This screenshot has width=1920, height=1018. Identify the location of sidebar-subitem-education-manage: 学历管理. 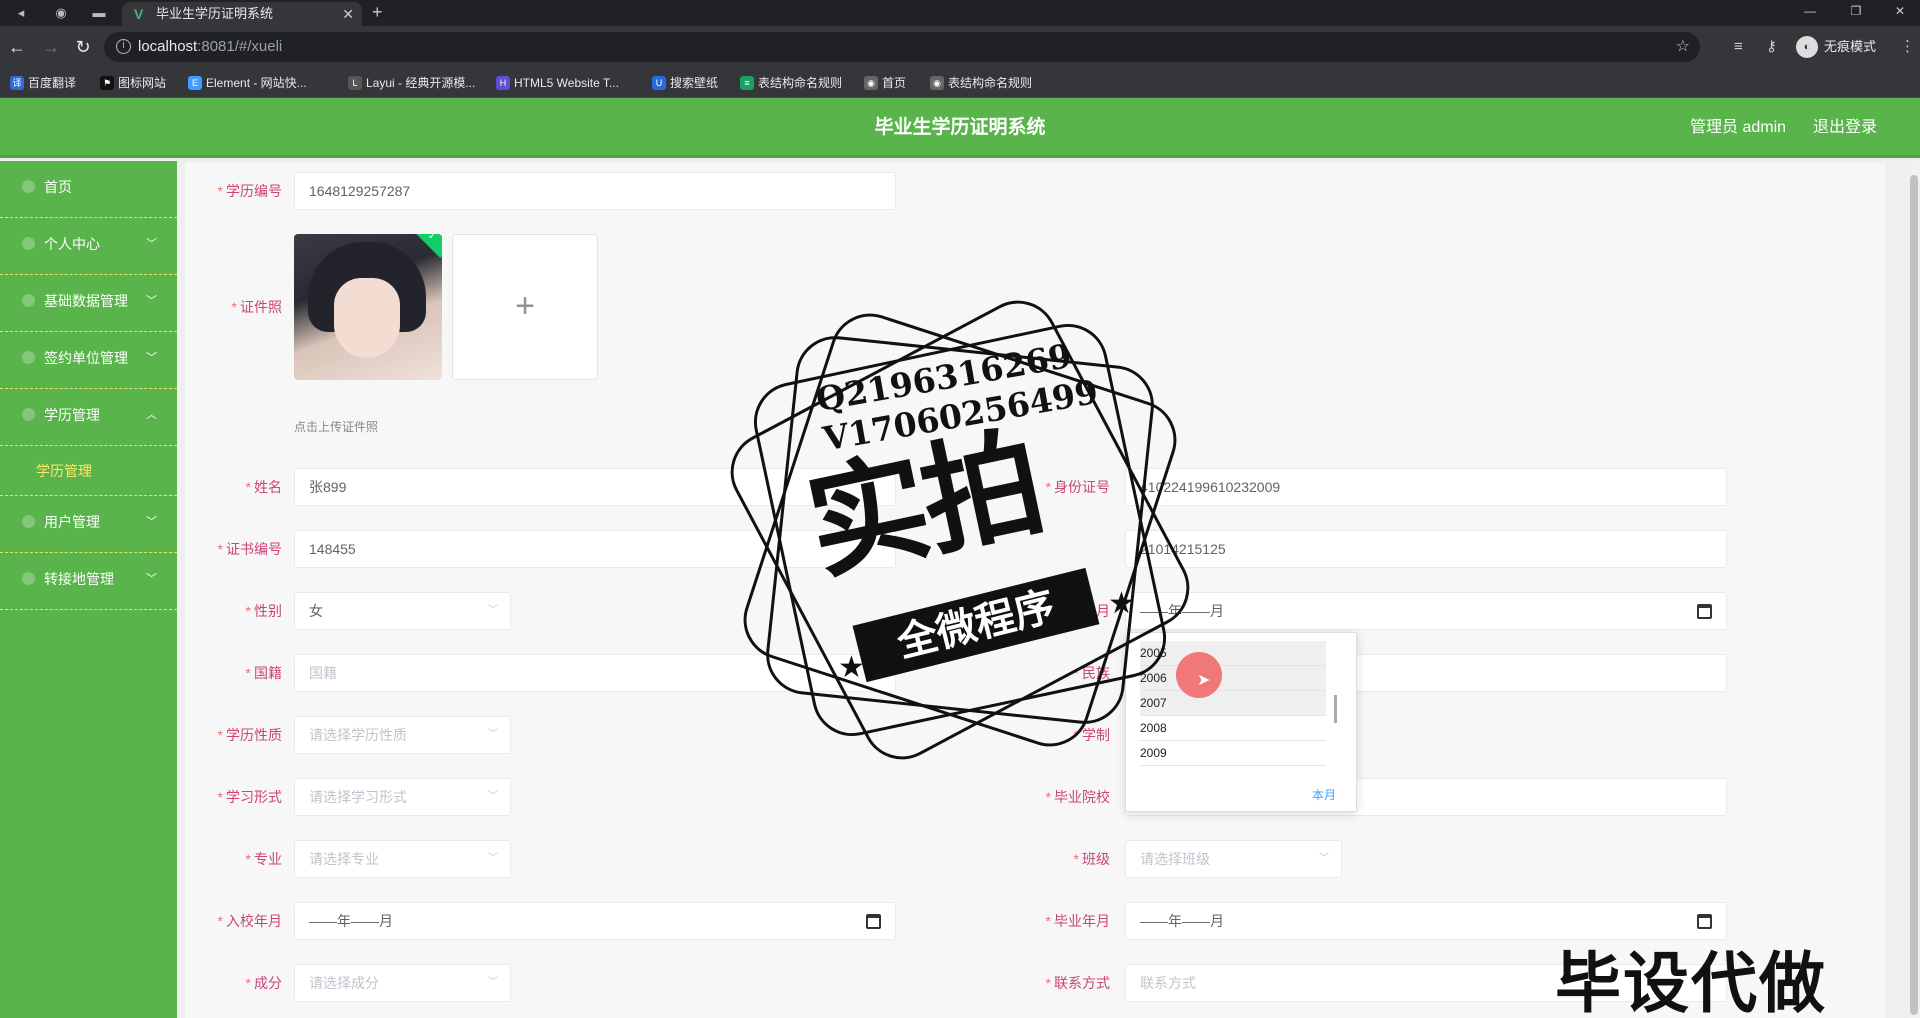
(88, 471).